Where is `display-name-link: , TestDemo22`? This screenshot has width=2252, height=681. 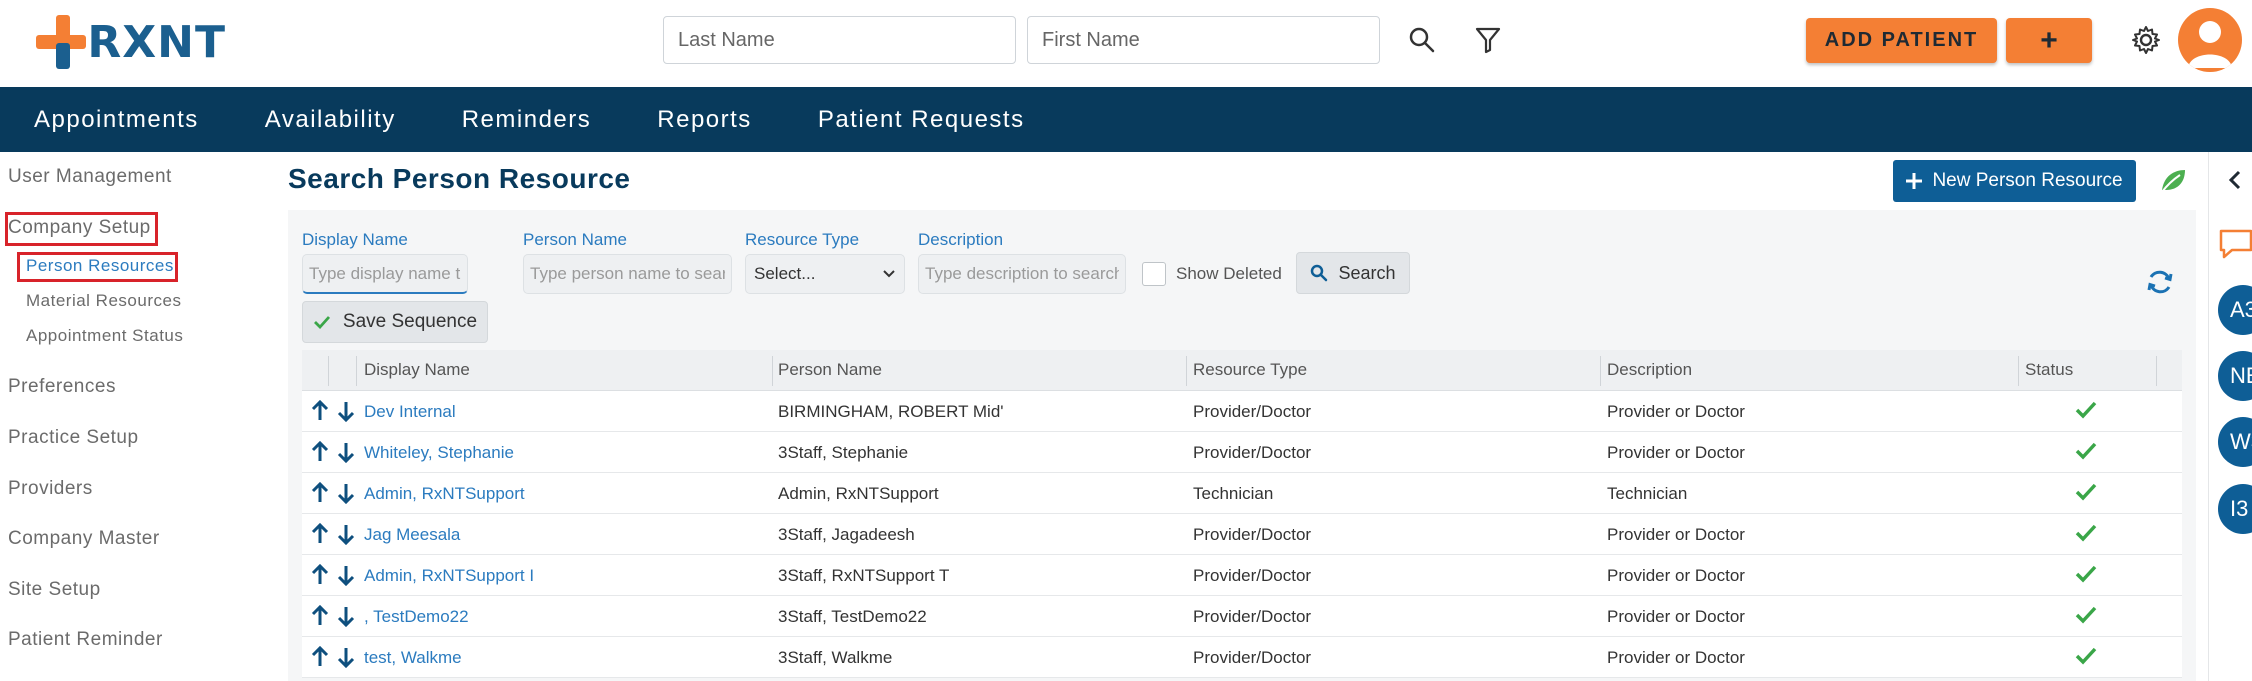 display-name-link: , TestDemo22 is located at coordinates (416, 617).